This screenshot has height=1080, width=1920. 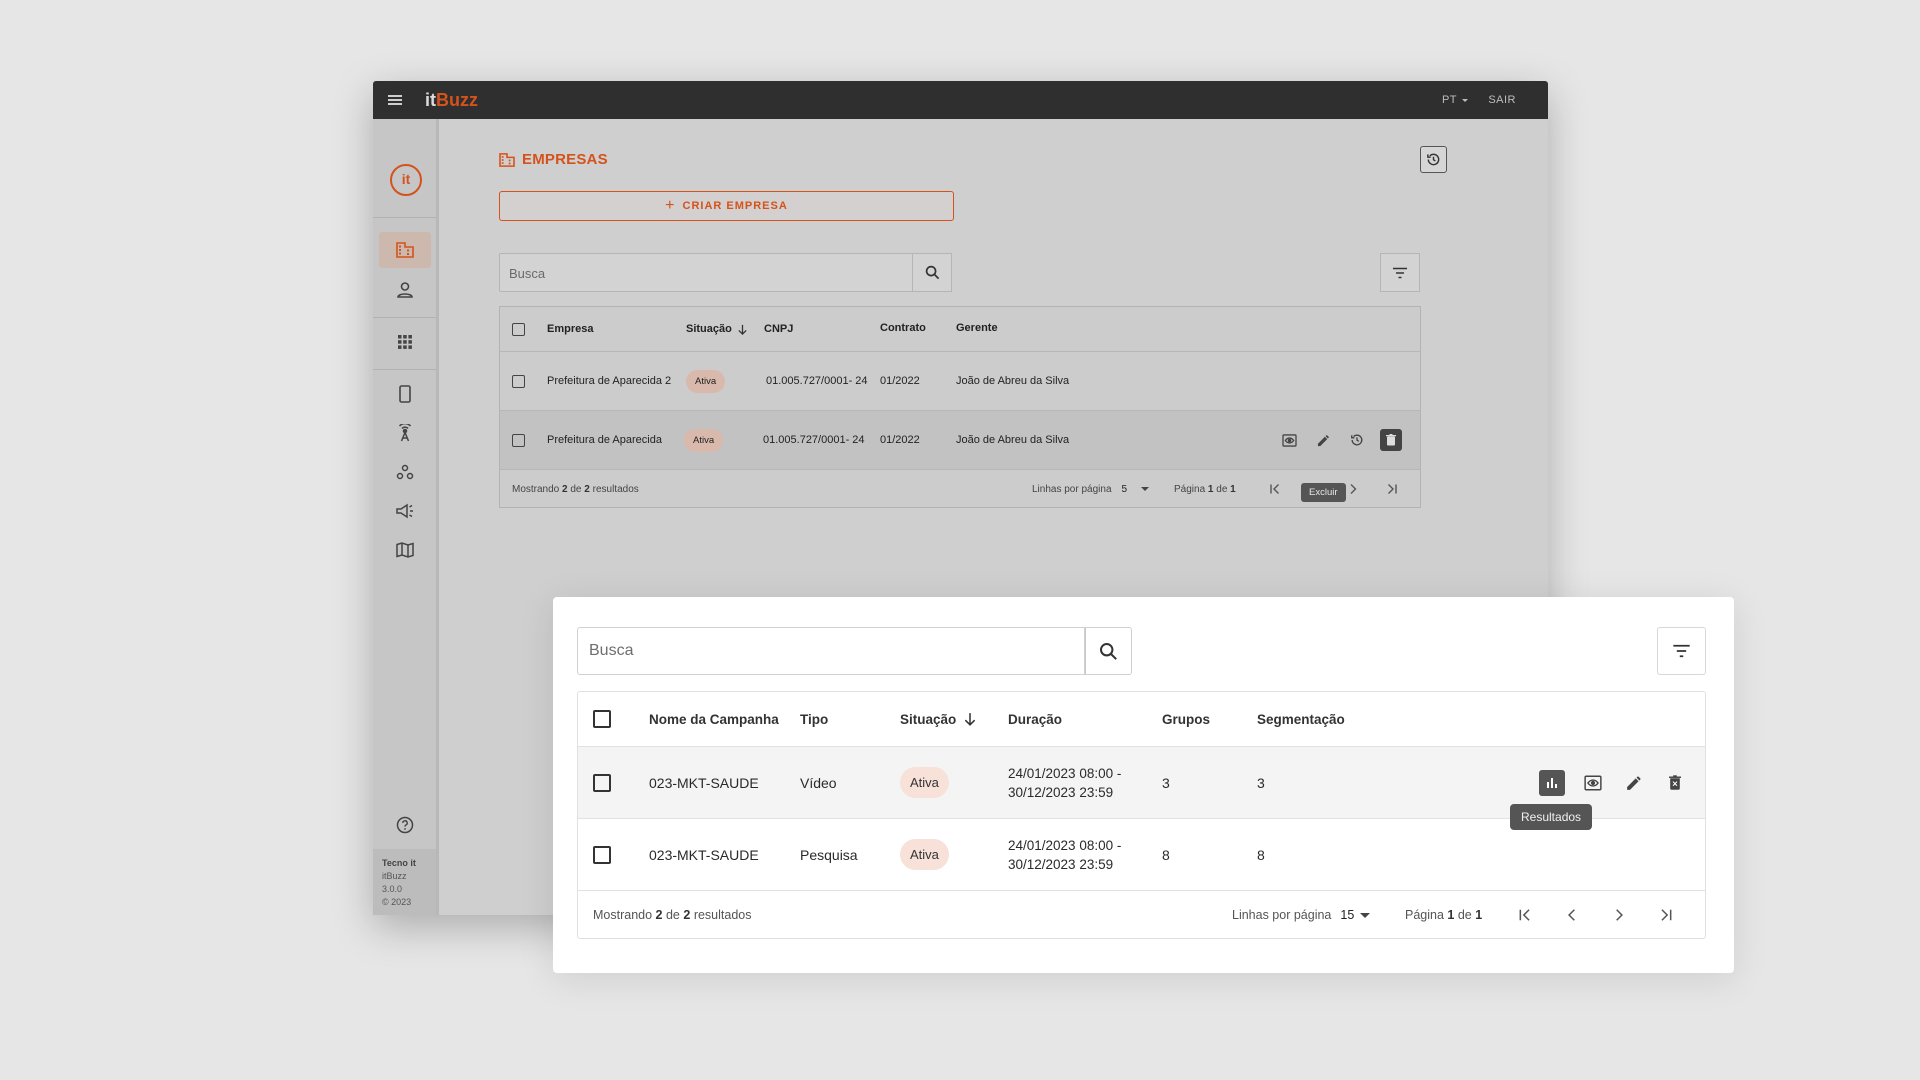 What do you see at coordinates (1145, 489) in the screenshot?
I see `caret-down-icon` at bounding box center [1145, 489].